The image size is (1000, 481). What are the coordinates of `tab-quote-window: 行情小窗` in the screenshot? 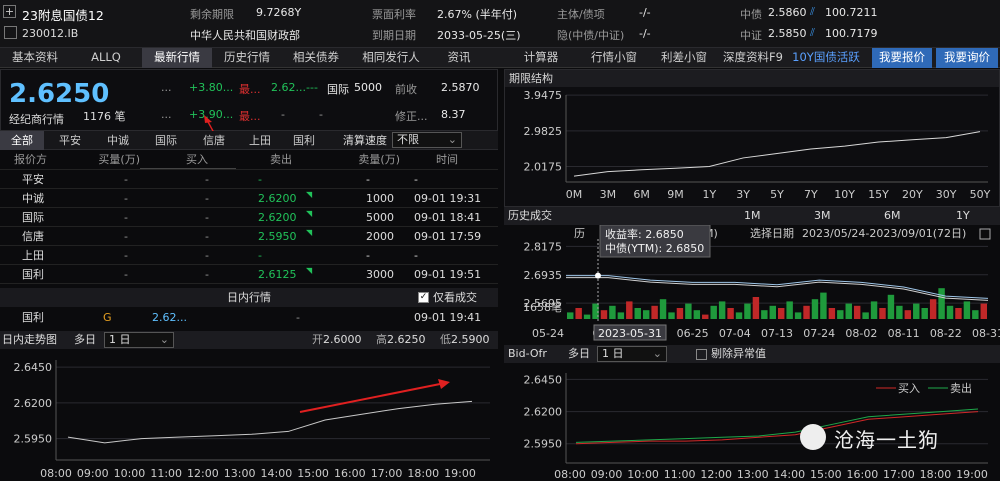 It's located at (614, 58).